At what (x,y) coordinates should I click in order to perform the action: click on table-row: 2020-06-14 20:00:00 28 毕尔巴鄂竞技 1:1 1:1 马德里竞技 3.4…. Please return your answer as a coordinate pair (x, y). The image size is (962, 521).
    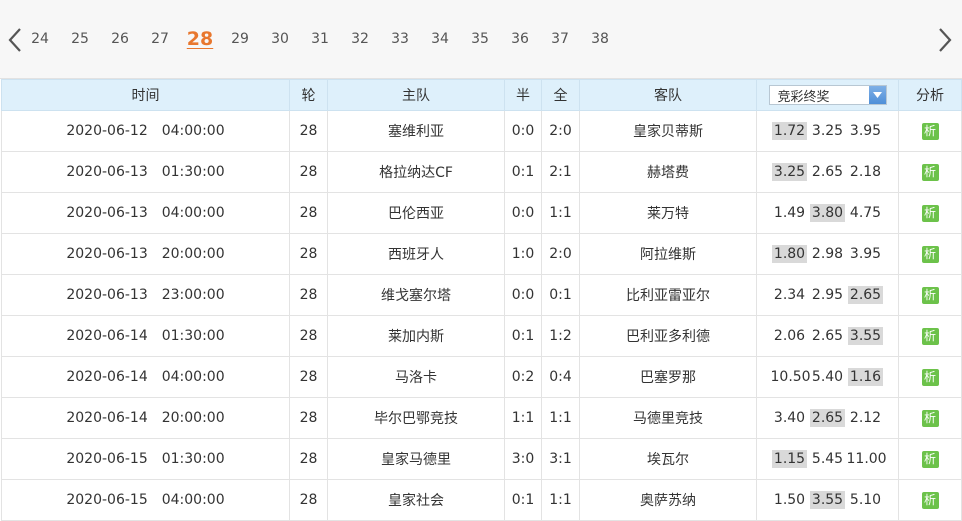
    Looking at the image, I should click on (481, 418).